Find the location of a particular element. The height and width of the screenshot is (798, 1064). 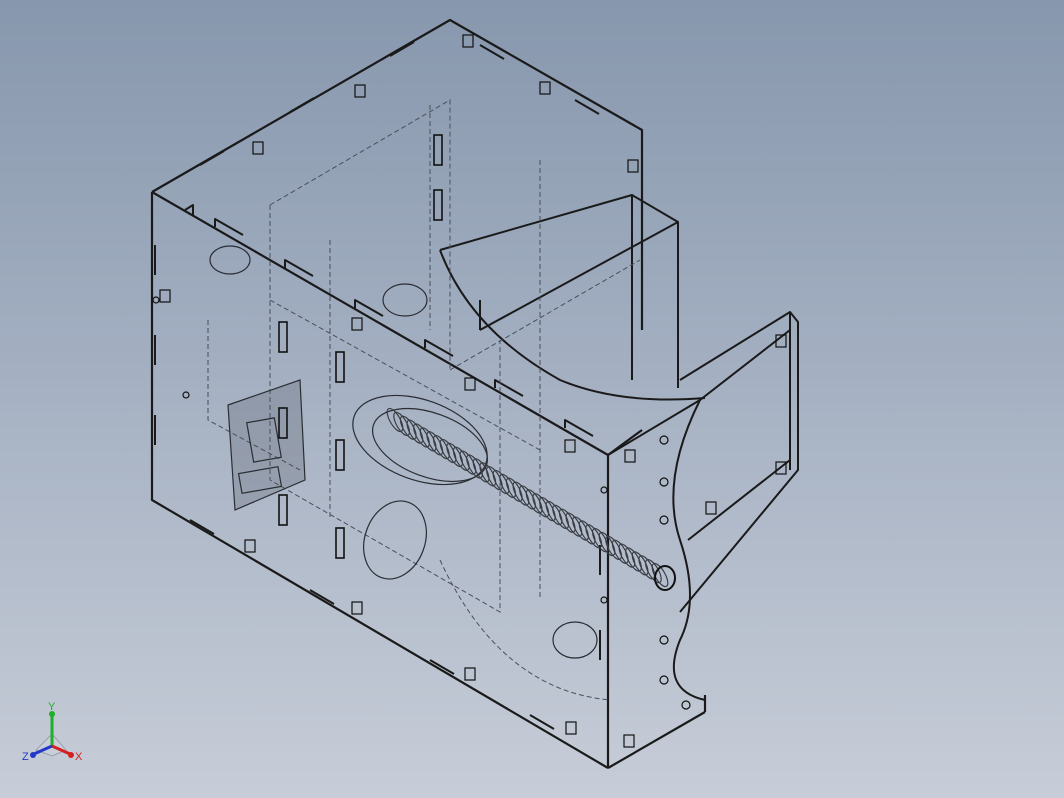

mount-slots is located at coordinates (360, 346).